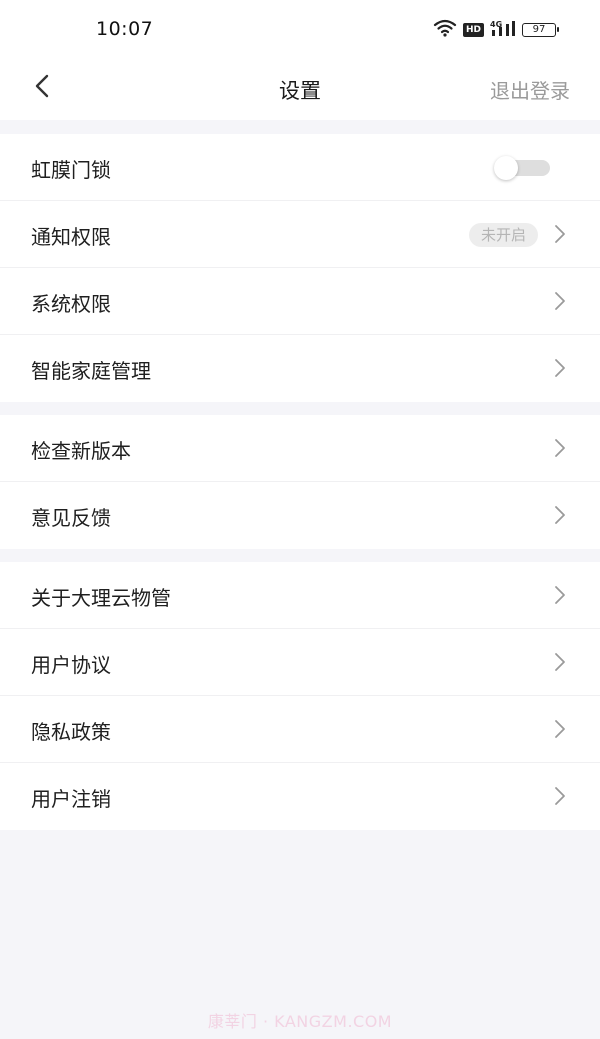 This screenshot has height=1039, width=600. What do you see at coordinates (300, 1021) in the screenshot?
I see `watermark: 康莘门 · KANGZM.COM` at bounding box center [300, 1021].